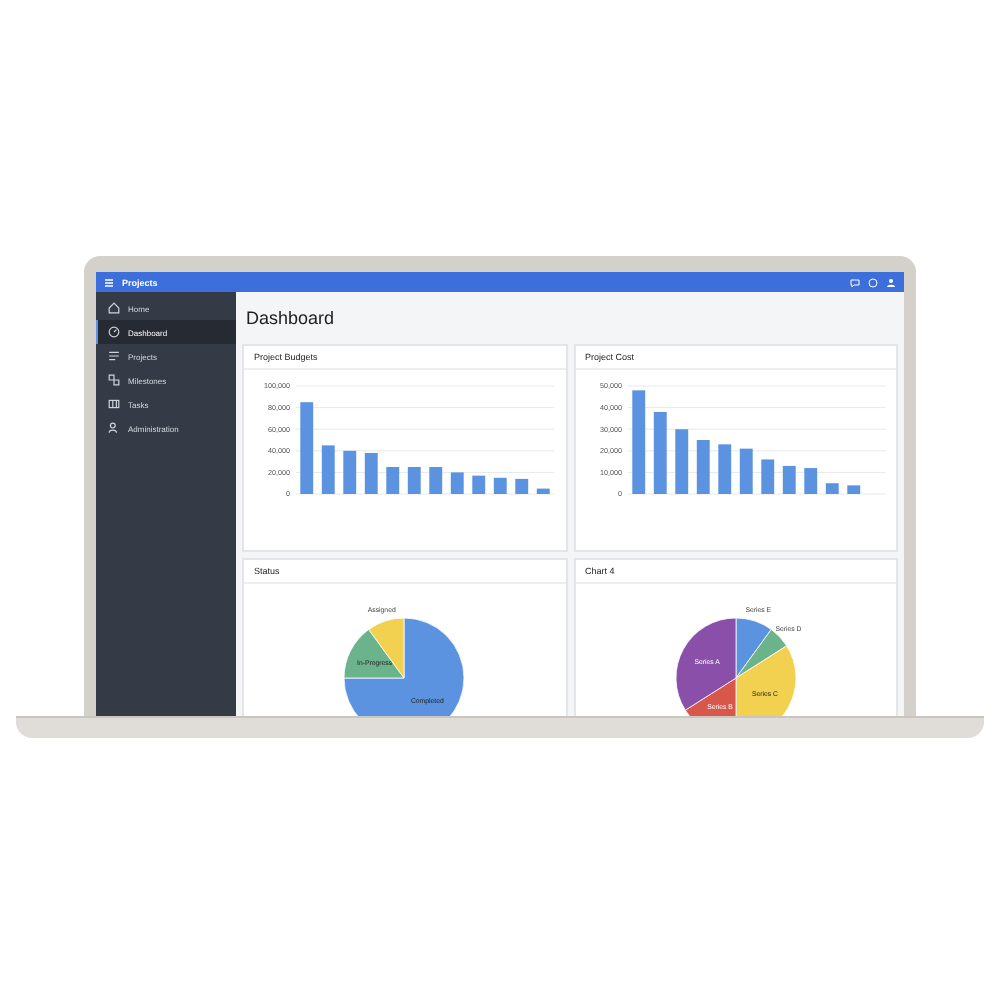  I want to click on menu-icon, so click(109, 282).